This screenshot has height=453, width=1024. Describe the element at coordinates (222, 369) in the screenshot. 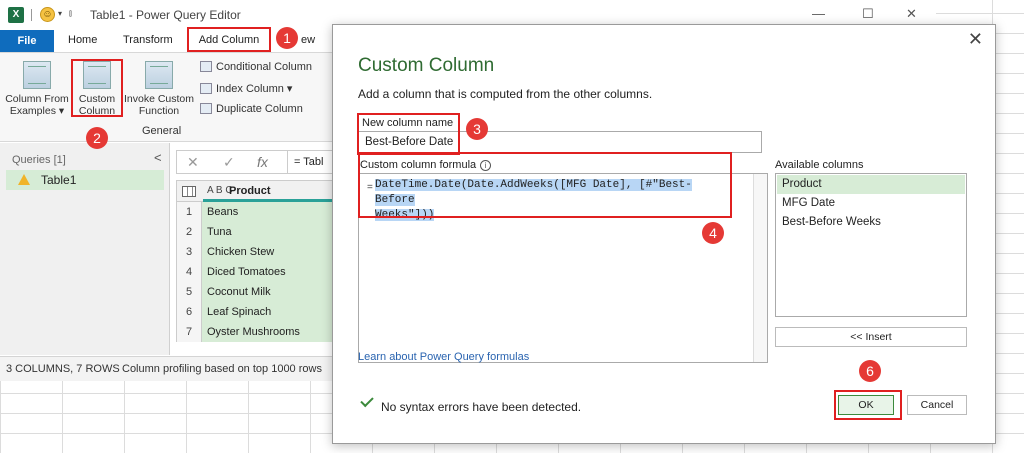

I see `status-profiling: Column profiling based on top 1000 rows` at that location.